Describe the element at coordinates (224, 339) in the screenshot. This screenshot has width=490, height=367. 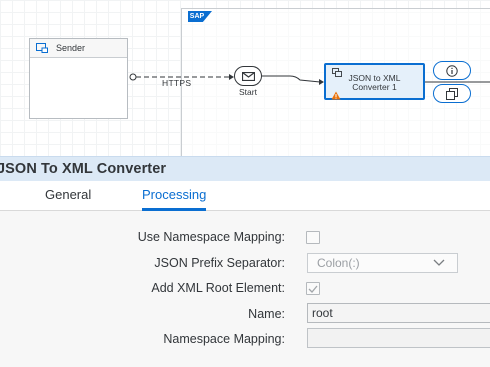
I see `namespace-mapping-label: Namespace Mapping:` at that location.